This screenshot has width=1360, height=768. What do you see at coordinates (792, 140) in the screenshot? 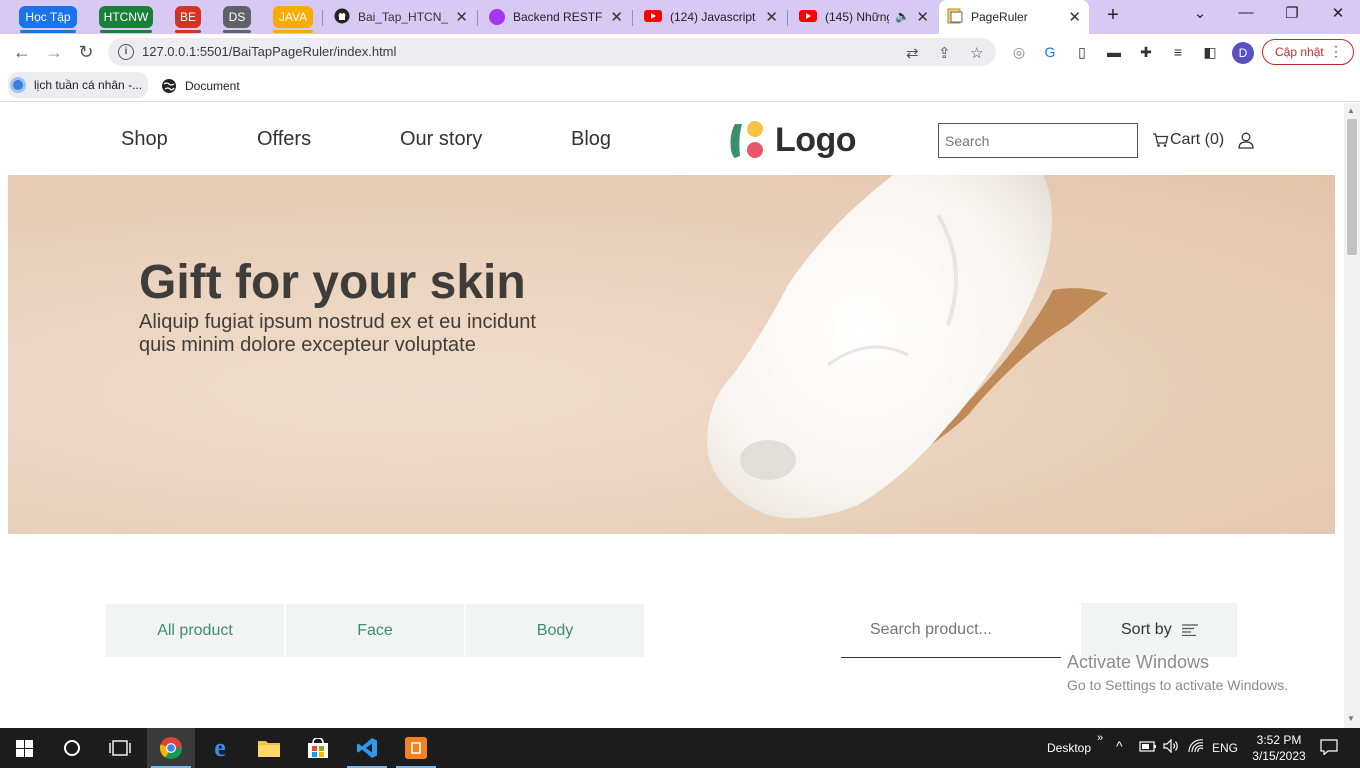
I see `site-logo: Logo` at bounding box center [792, 140].